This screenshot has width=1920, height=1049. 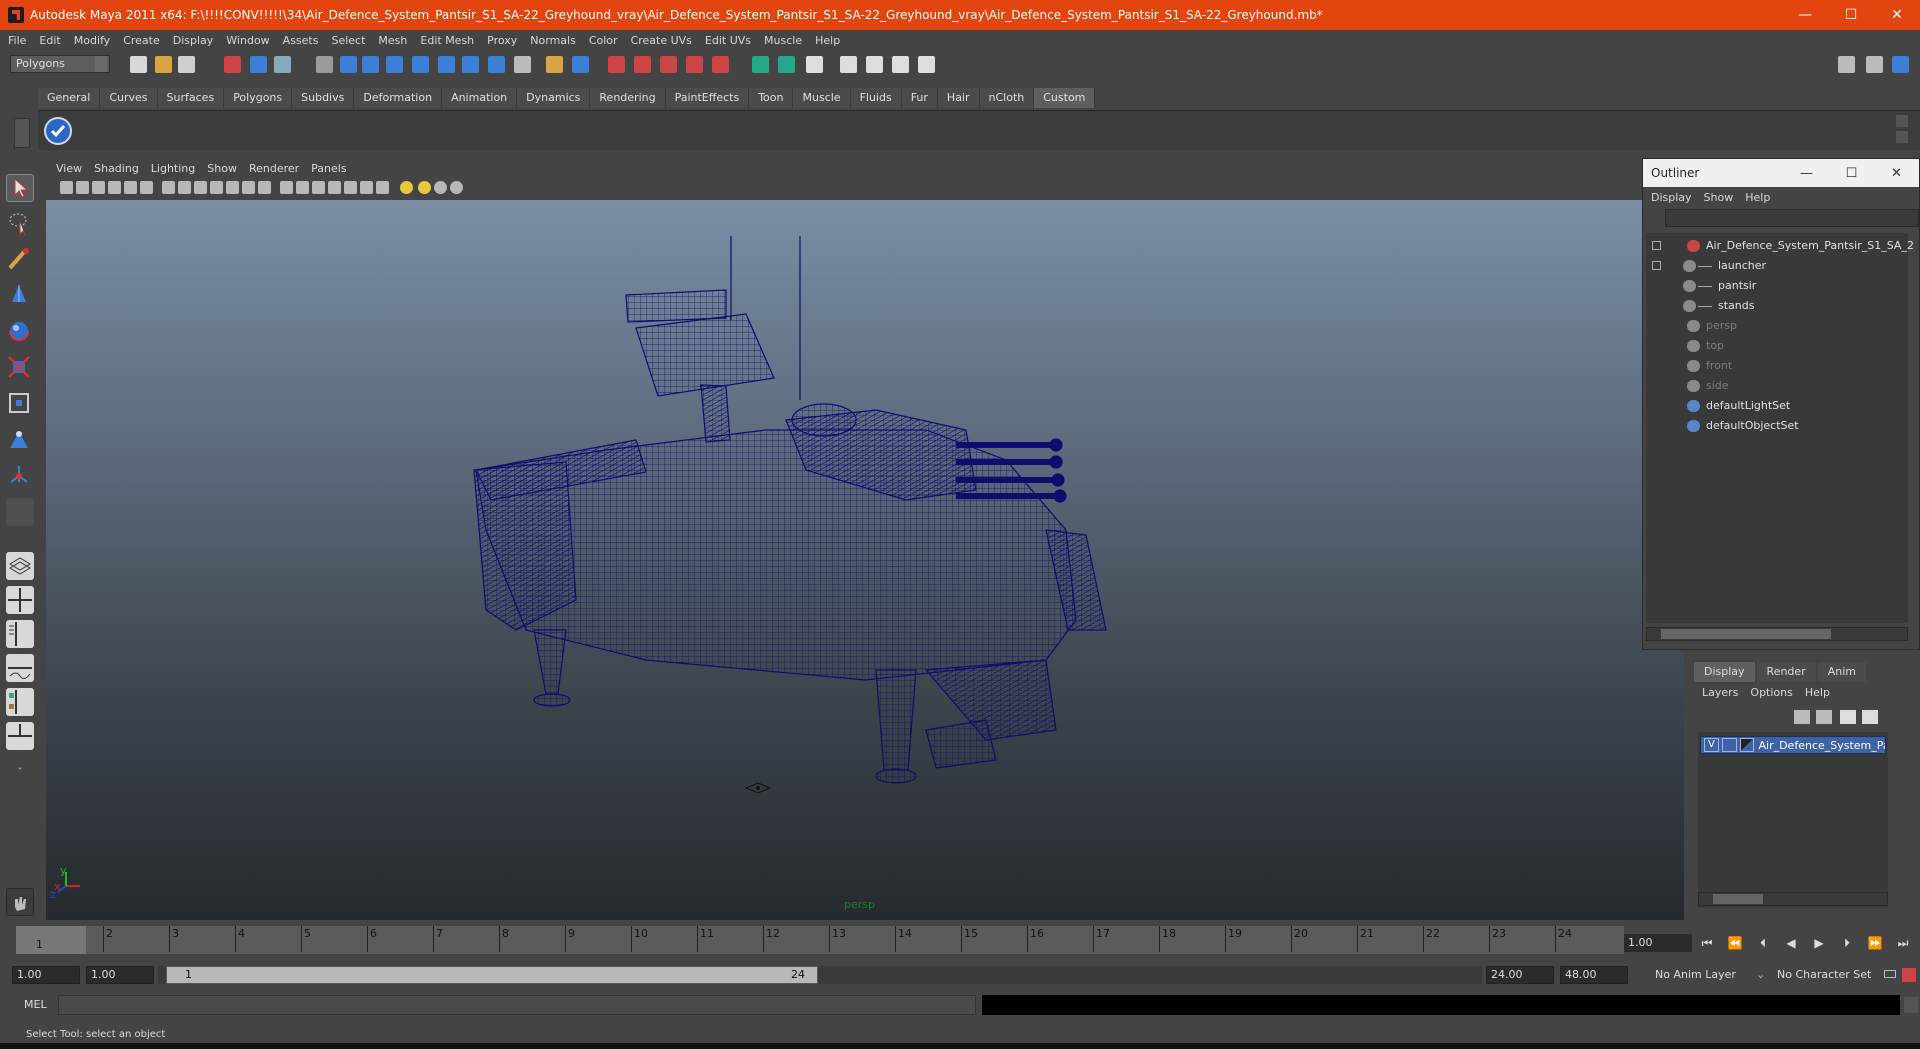 I want to click on shelf-tab-deformation: Deformation, so click(x=398, y=98).